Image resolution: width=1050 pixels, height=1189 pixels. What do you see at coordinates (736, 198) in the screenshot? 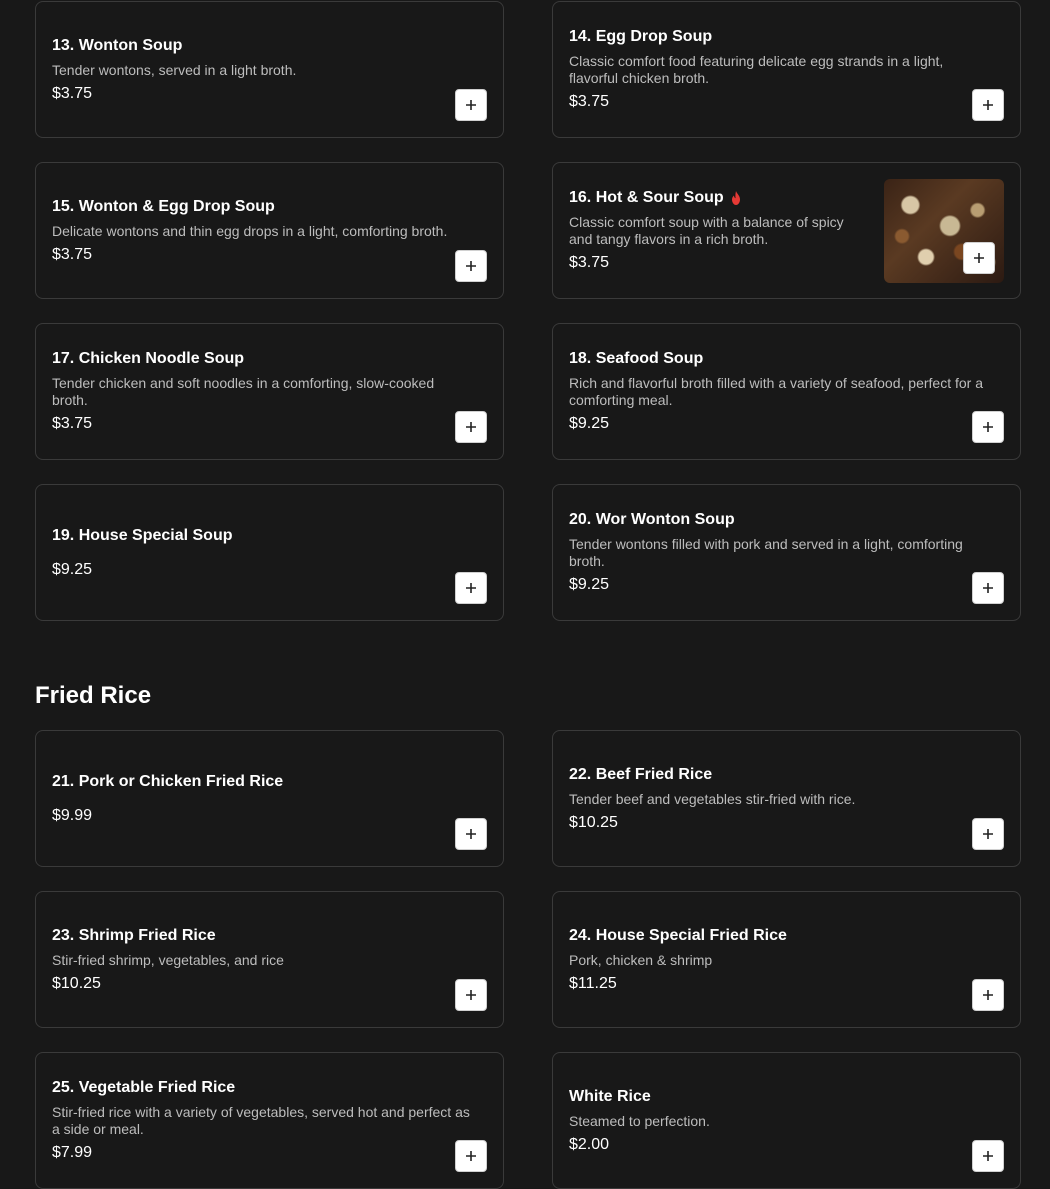
I see `spicy-fire-icon` at bounding box center [736, 198].